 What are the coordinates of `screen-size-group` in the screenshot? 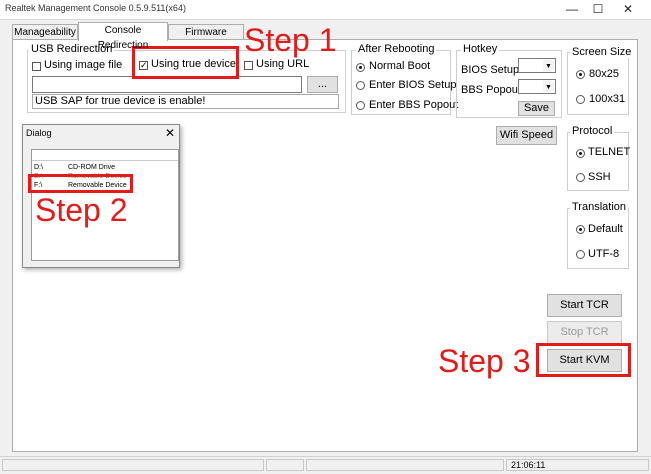 It's located at (598, 83).